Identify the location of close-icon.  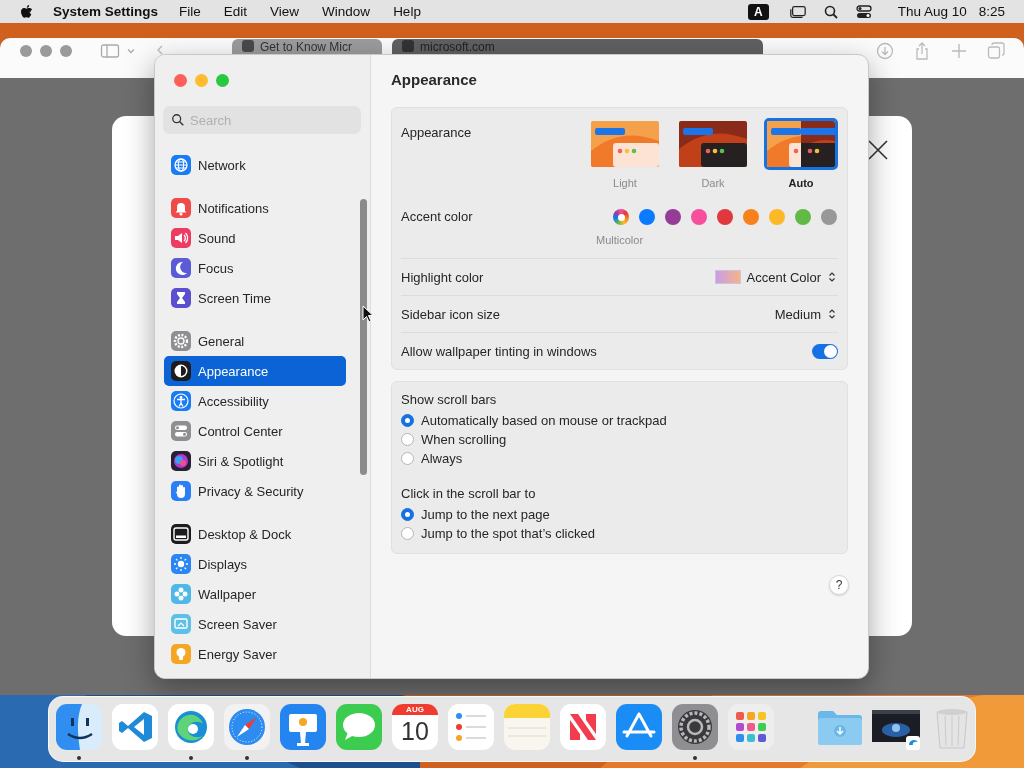
(878, 150).